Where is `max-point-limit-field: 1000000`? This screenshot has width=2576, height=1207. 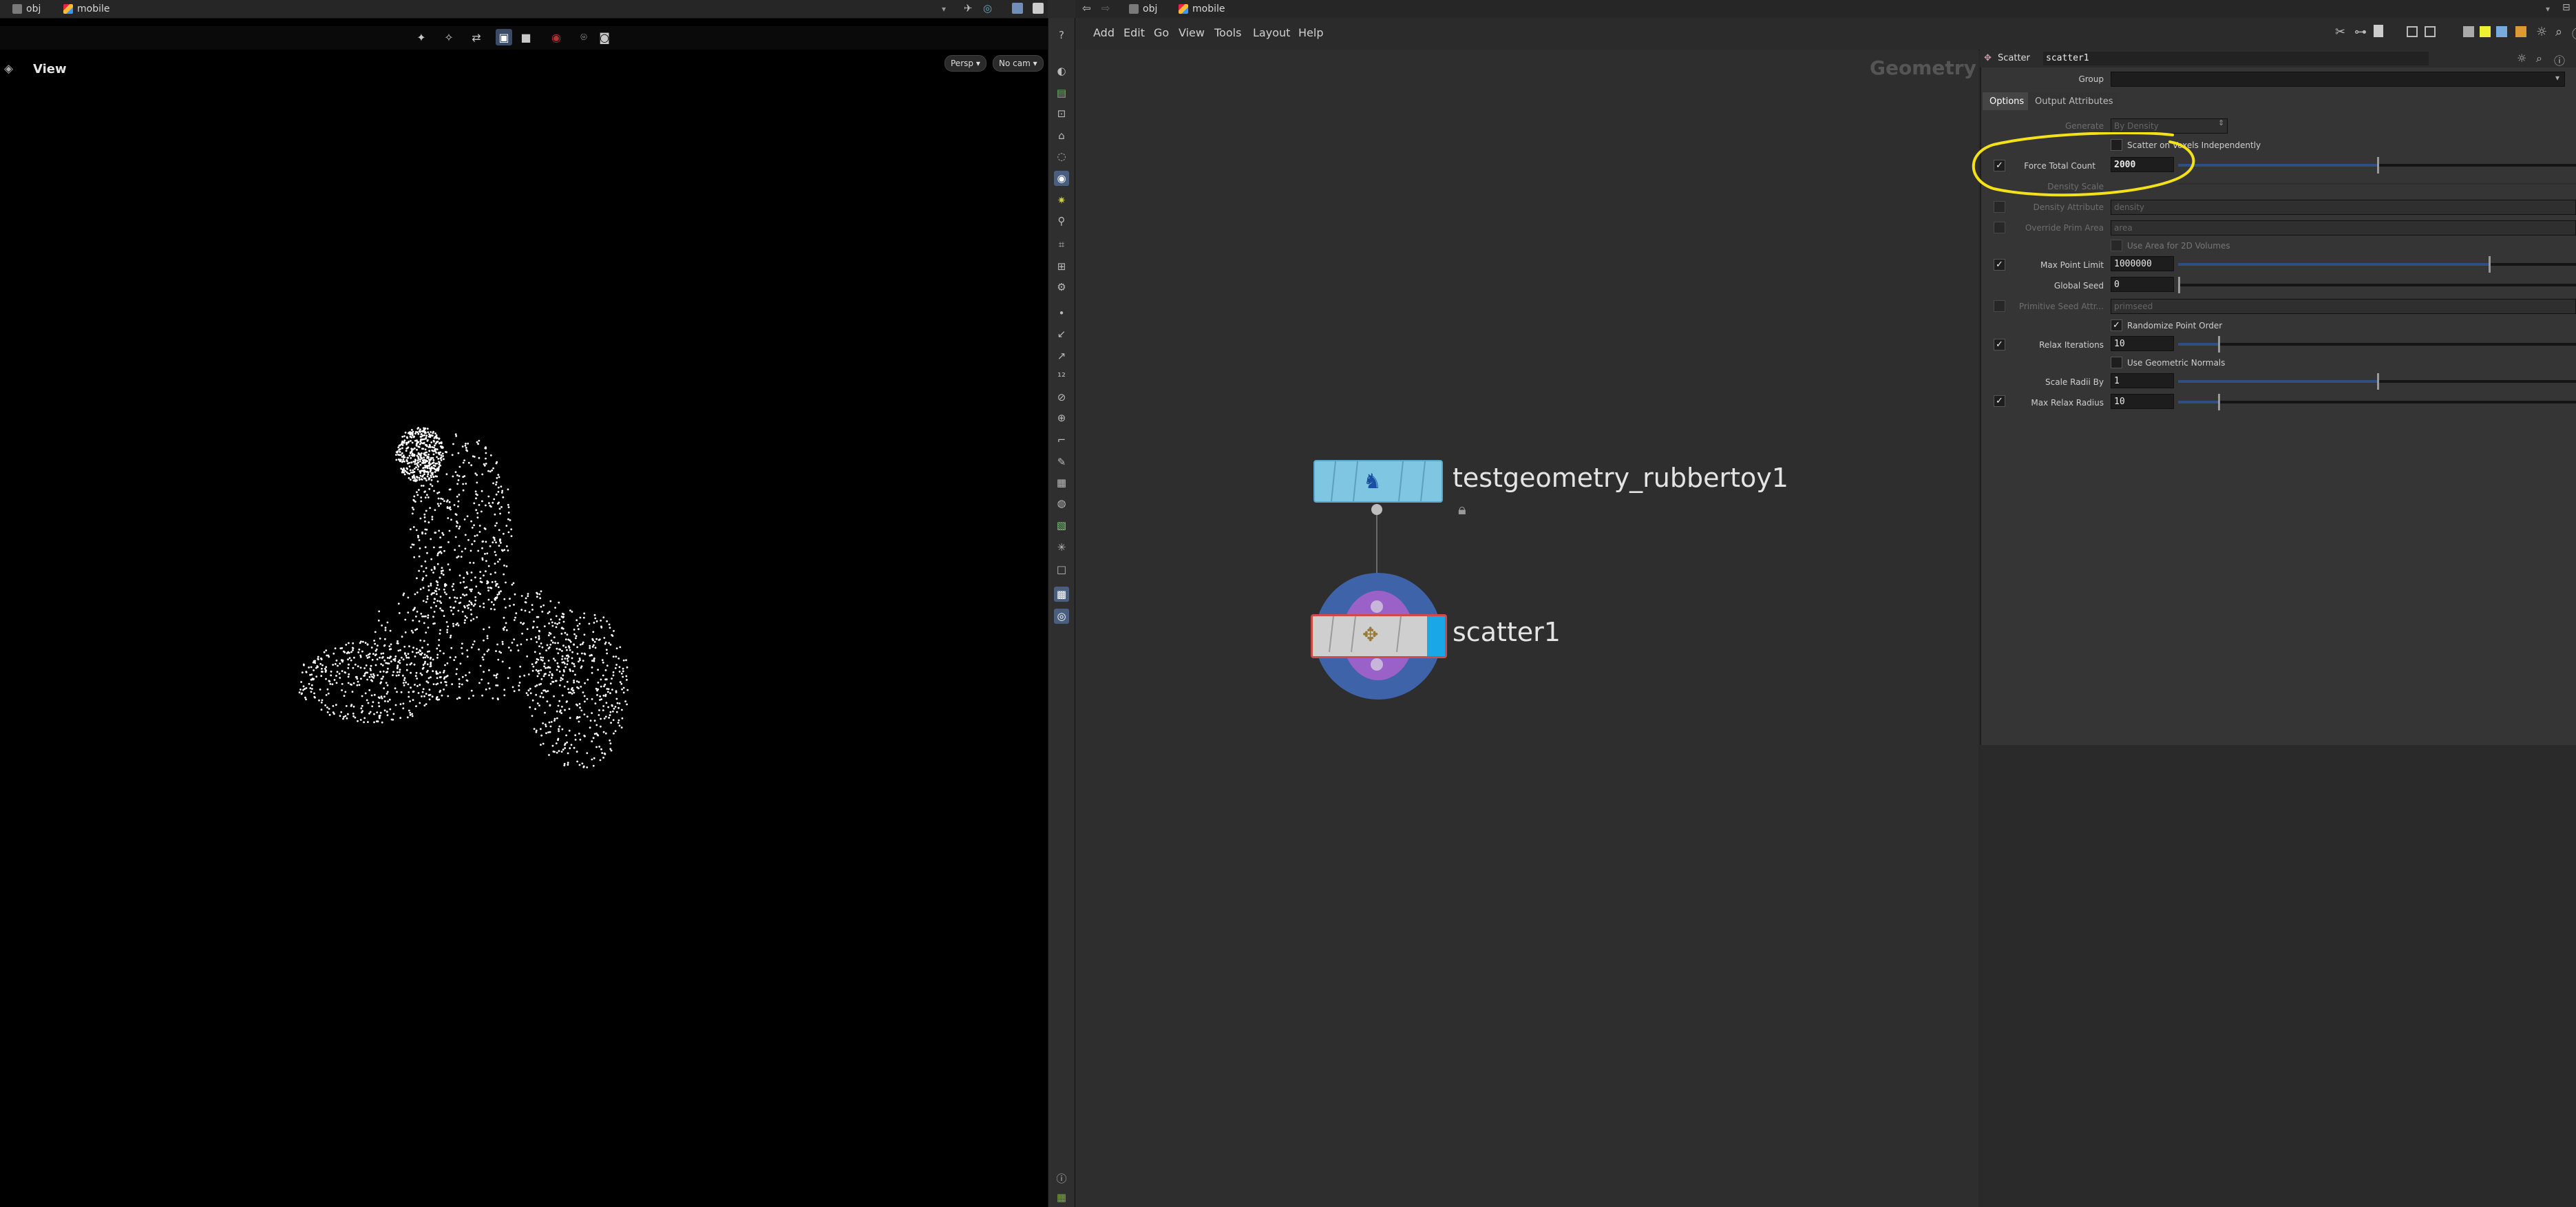
max-point-limit-field: 1000000 is located at coordinates (2142, 263).